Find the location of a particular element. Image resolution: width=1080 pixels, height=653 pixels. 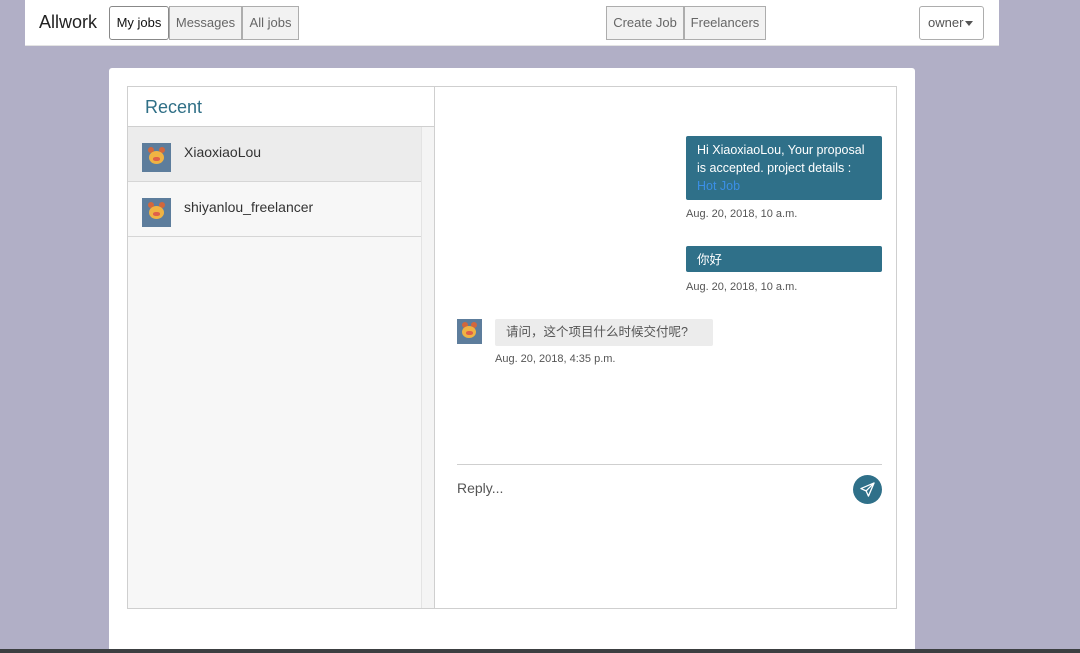

message-text: 你好 is located at coordinates (710, 260).